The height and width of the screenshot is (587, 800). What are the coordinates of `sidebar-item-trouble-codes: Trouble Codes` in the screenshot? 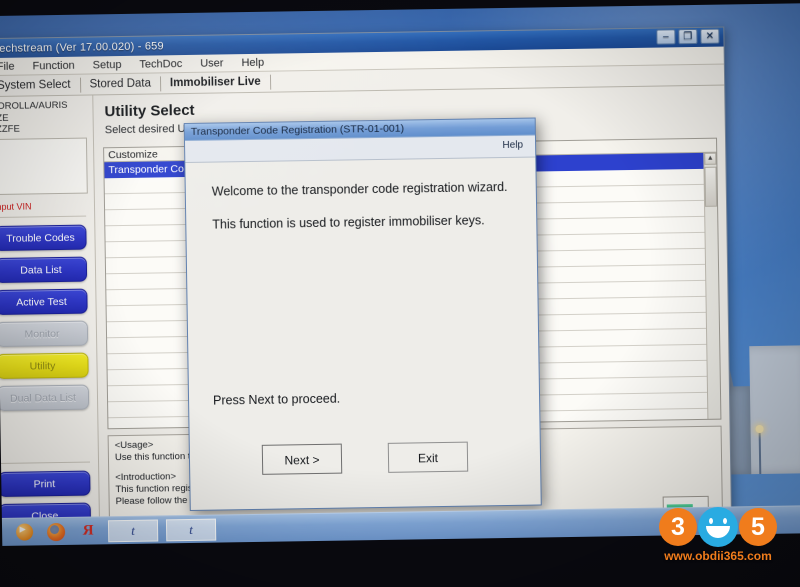 It's located at (43, 237).